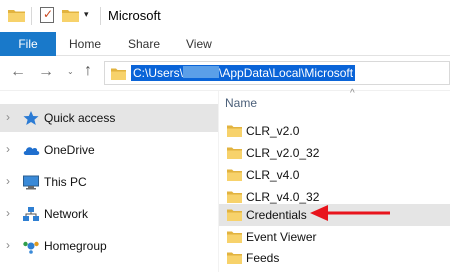 This screenshot has width=450, height=272. Describe the element at coordinates (281, 237) in the screenshot. I see `file-name: Event Viewer` at that location.